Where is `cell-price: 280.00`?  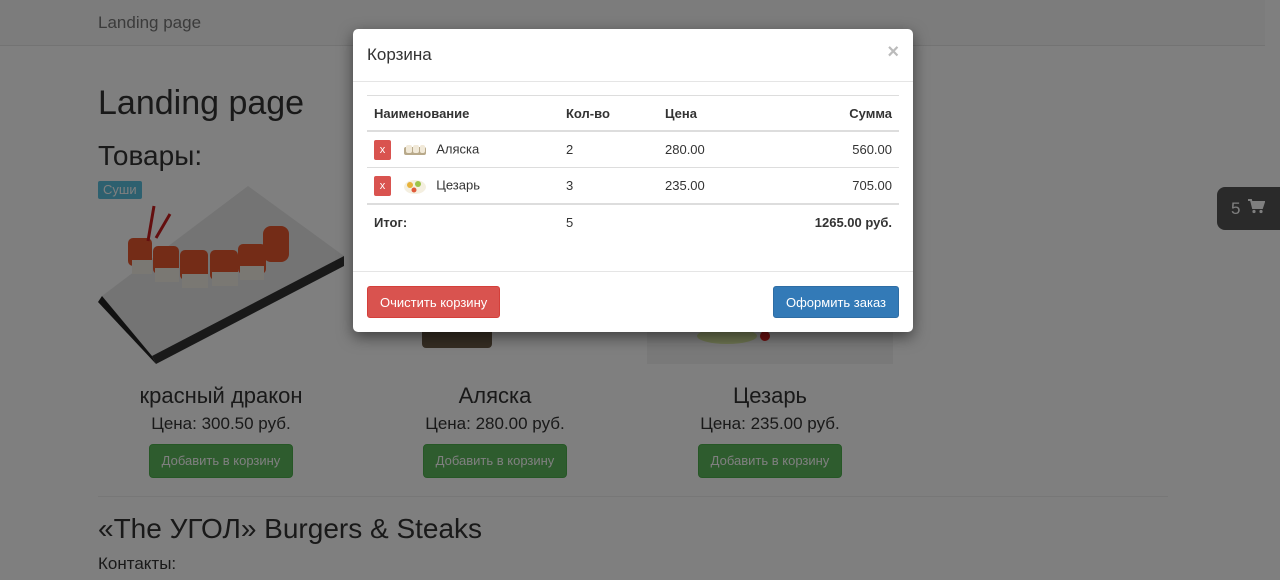 cell-price: 280.00 is located at coordinates (720, 149).